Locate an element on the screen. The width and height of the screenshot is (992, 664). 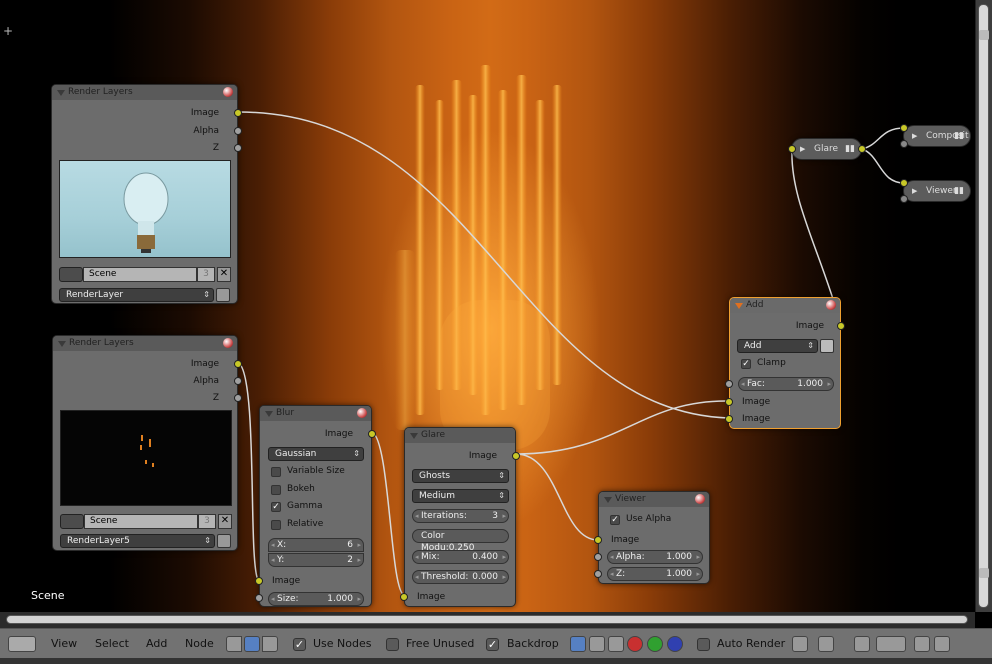
composite-node-collapsed: Composit▮▮ is located at coordinates (937, 136).